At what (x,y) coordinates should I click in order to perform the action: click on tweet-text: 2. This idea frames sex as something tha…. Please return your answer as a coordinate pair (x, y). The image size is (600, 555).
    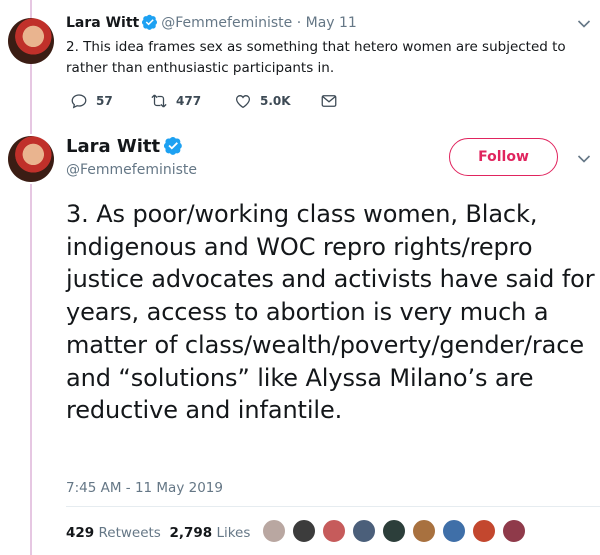
    Looking at the image, I should click on (316, 57).